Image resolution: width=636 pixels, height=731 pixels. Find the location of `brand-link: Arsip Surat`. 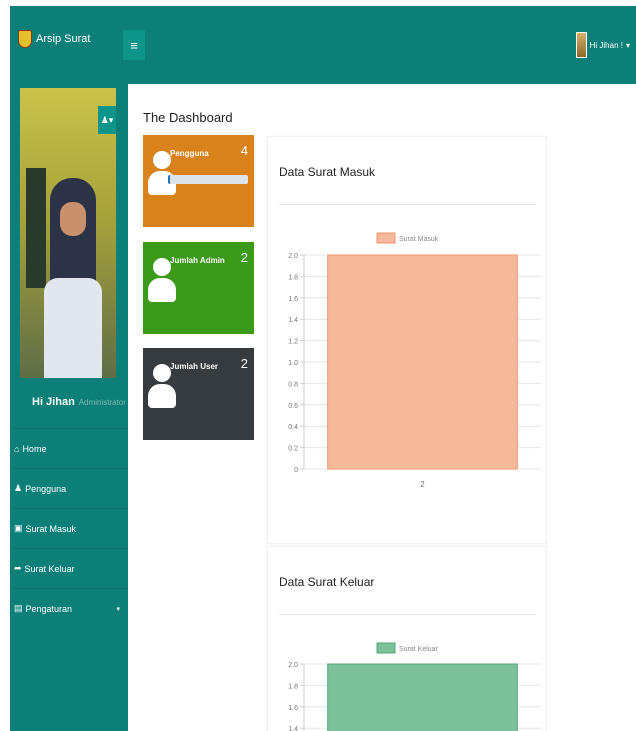

brand-link: Arsip Surat is located at coordinates (54, 39).